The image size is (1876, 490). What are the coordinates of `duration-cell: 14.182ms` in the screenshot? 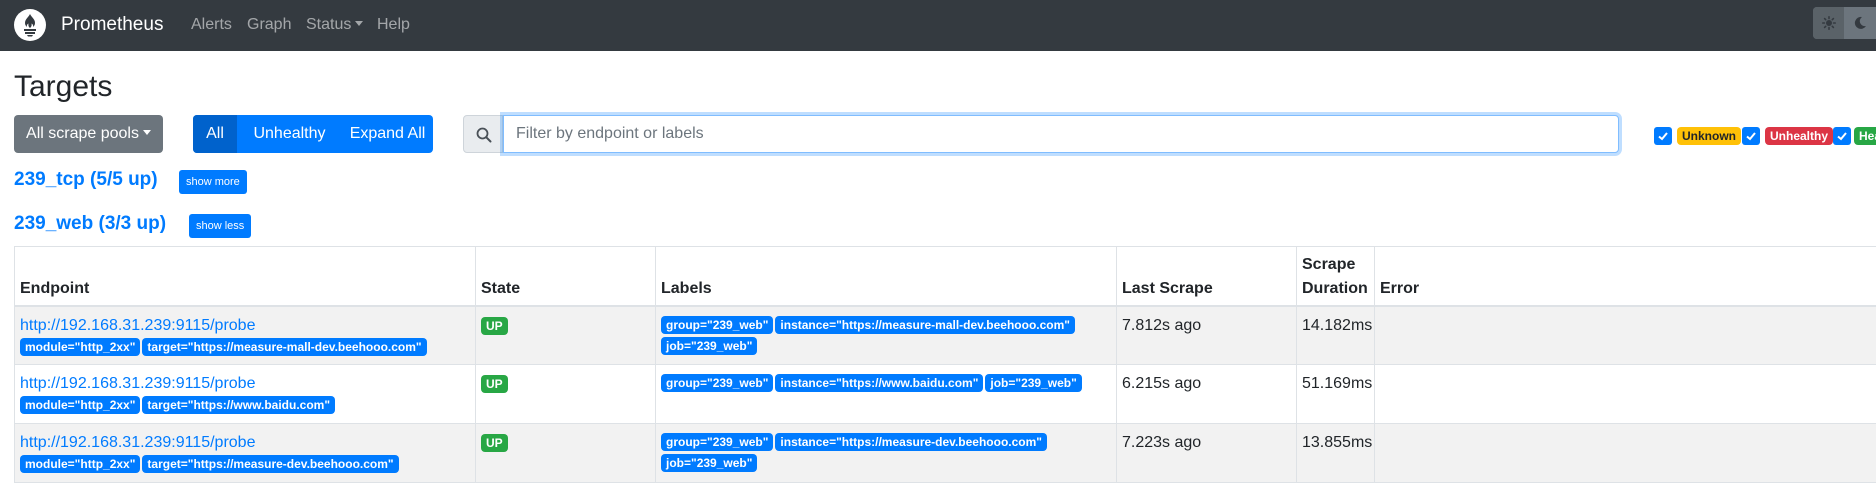 It's located at (1335, 335).